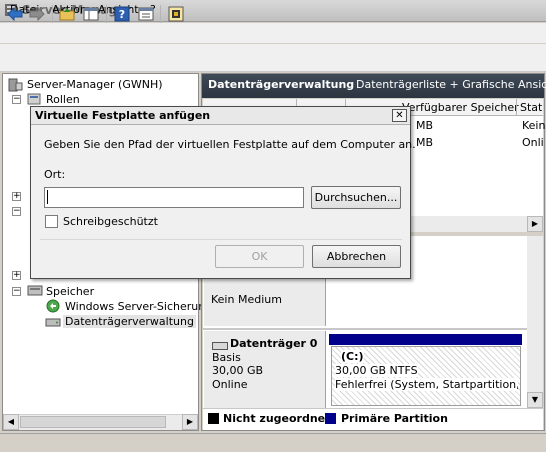 This screenshot has height=452, width=546. Describe the element at coordinates (67, 14) in the screenshot. I see `up-folder-icon` at that location.